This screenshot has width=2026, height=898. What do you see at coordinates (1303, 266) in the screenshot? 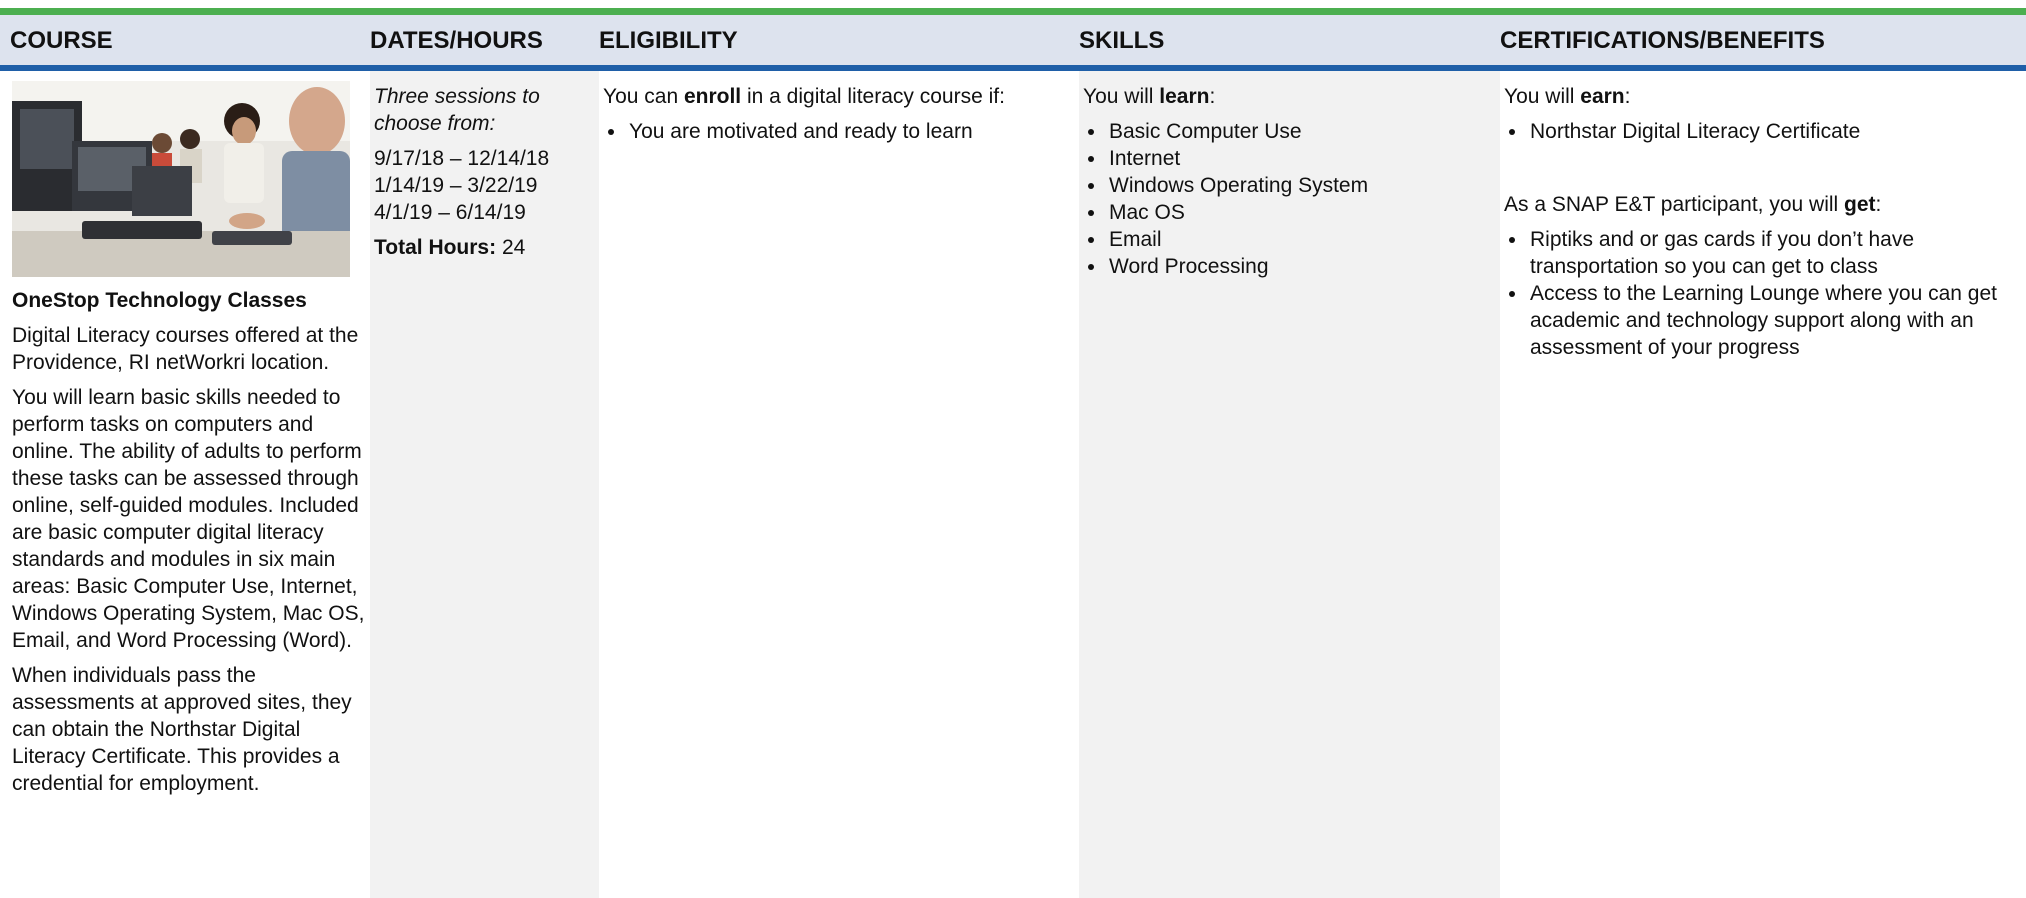
I see `list-item: Word Processing` at bounding box center [1303, 266].